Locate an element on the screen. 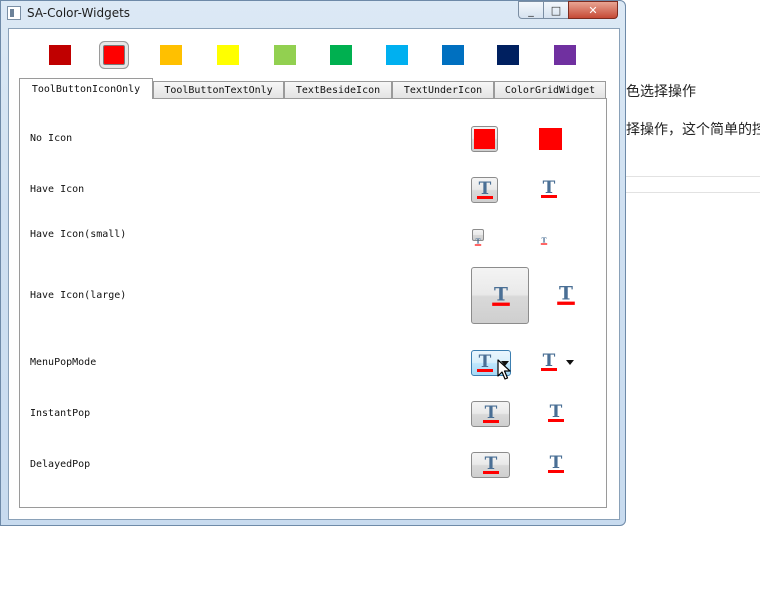 This screenshot has width=760, height=603. maximize-button: □ is located at coordinates (556, 10).